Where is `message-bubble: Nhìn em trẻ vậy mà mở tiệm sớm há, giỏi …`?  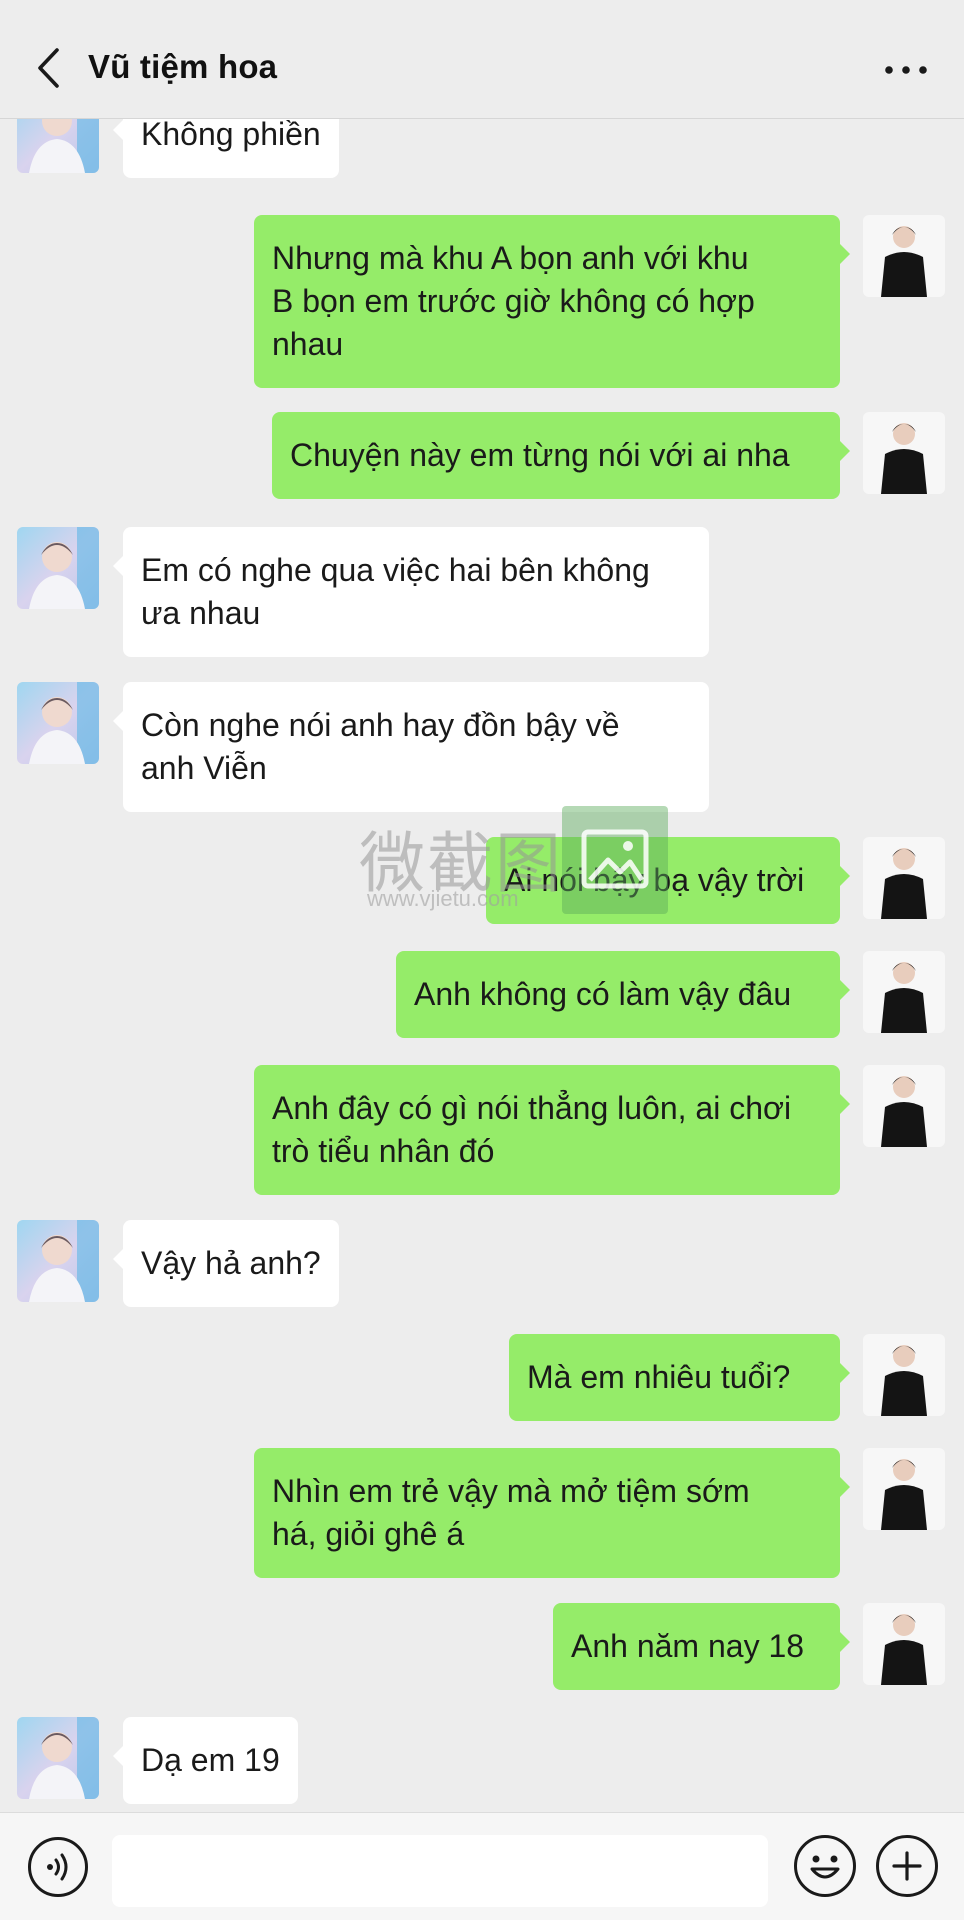 message-bubble: Nhìn em trẻ vậy mà mở tiệm sớm há, giỏi … is located at coordinates (552, 1513).